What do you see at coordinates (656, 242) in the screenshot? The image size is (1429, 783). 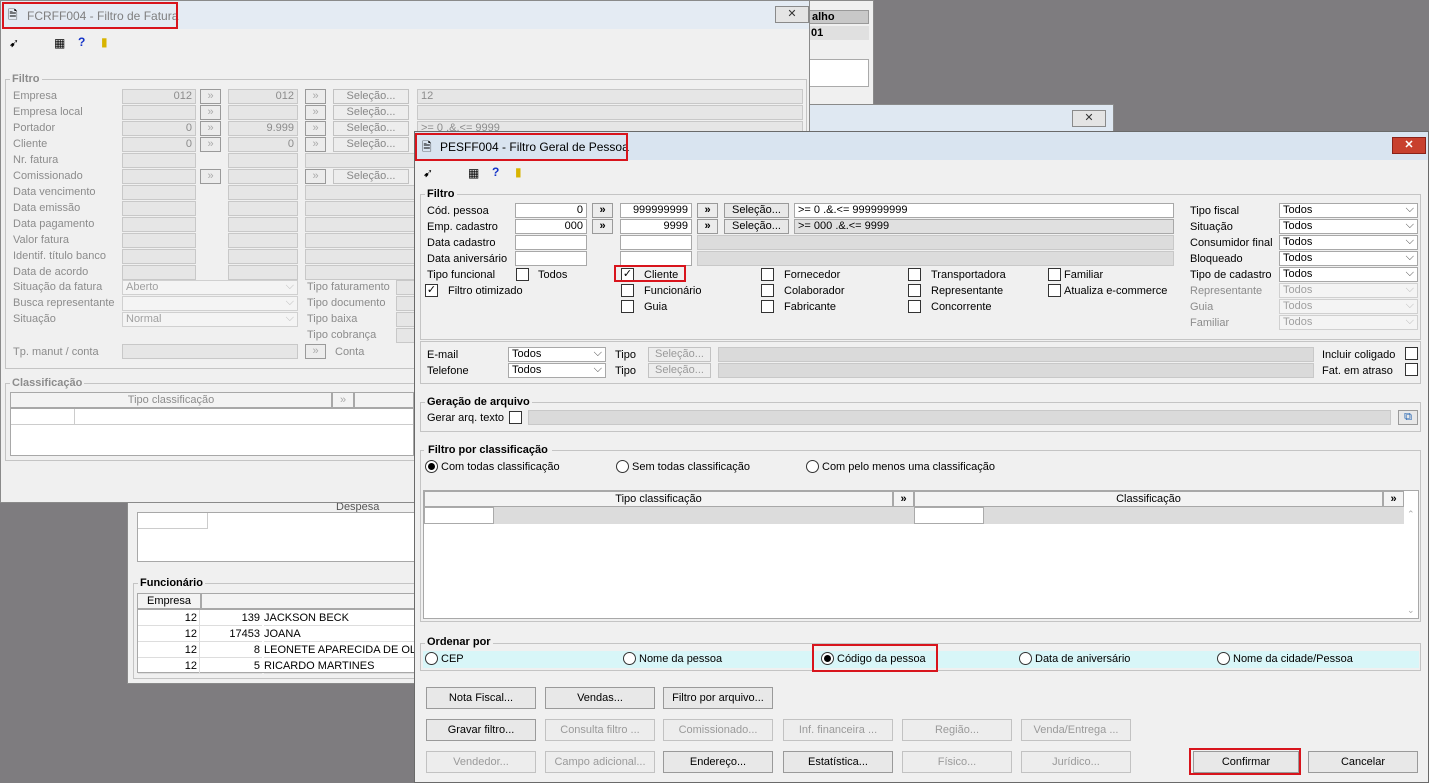 I see `data-cadastro-to` at bounding box center [656, 242].